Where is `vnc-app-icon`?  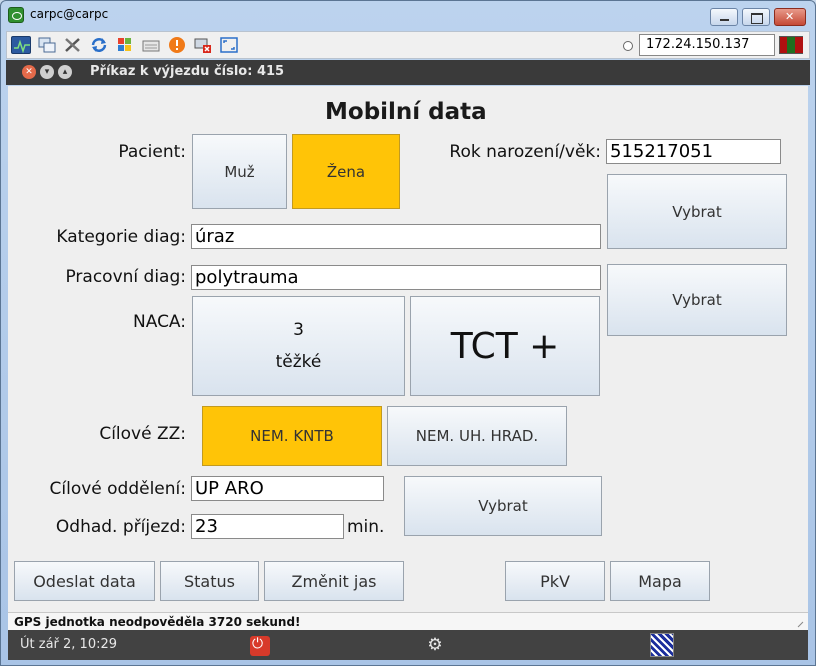
vnc-app-icon is located at coordinates (16, 15).